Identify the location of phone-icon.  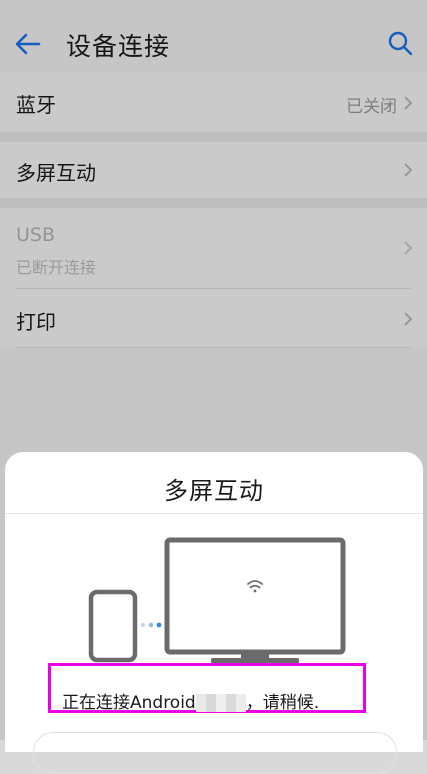
(113, 626).